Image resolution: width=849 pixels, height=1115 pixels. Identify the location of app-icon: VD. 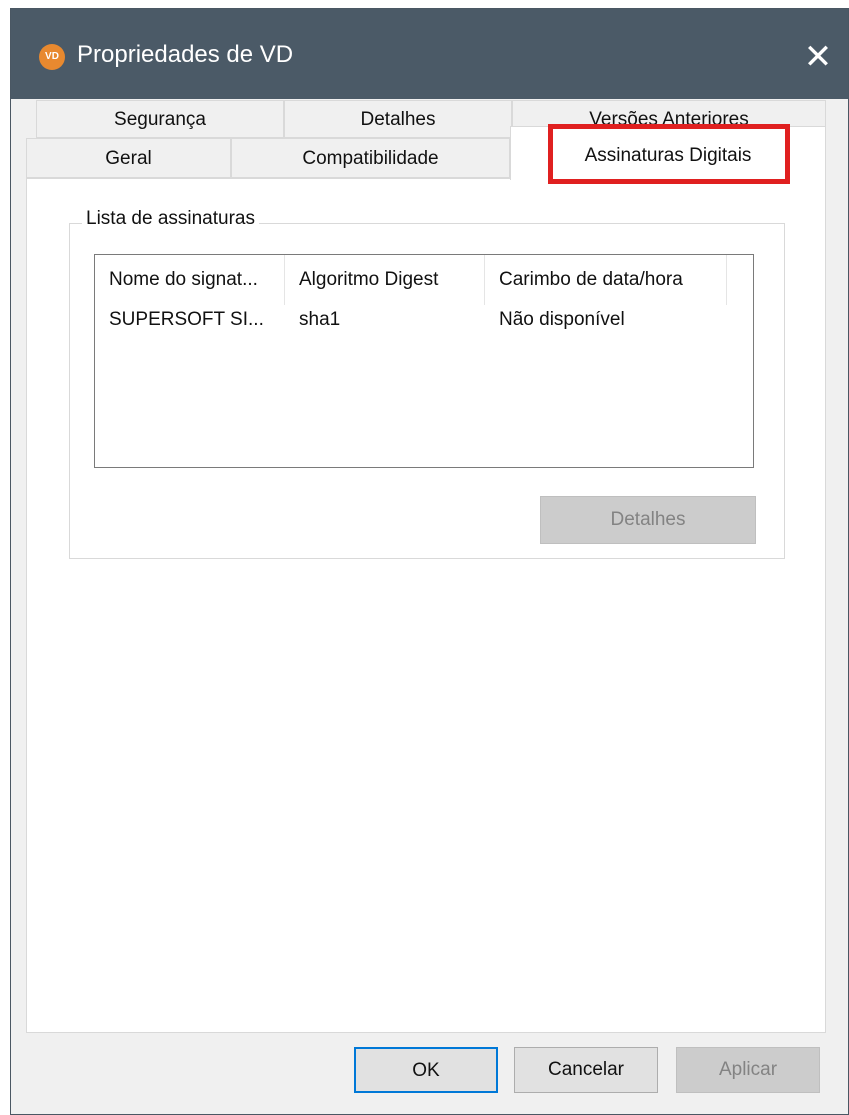
(52, 57).